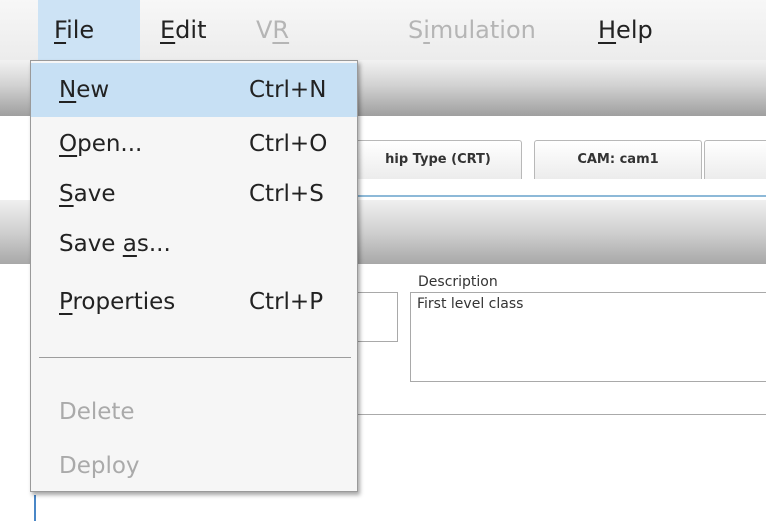 The image size is (766, 521). I want to click on menu-simulation: Simulation, so click(478, 30).